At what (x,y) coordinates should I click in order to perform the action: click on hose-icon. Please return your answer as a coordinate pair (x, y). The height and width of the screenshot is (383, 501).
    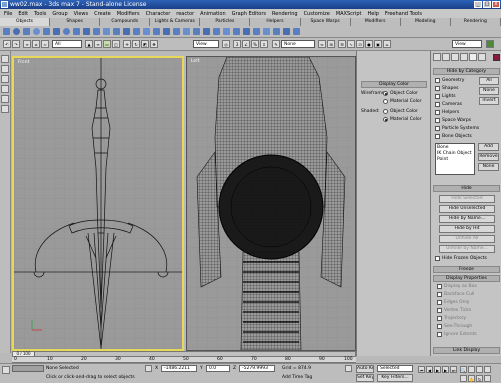
    Looking at the image, I should click on (186, 31).